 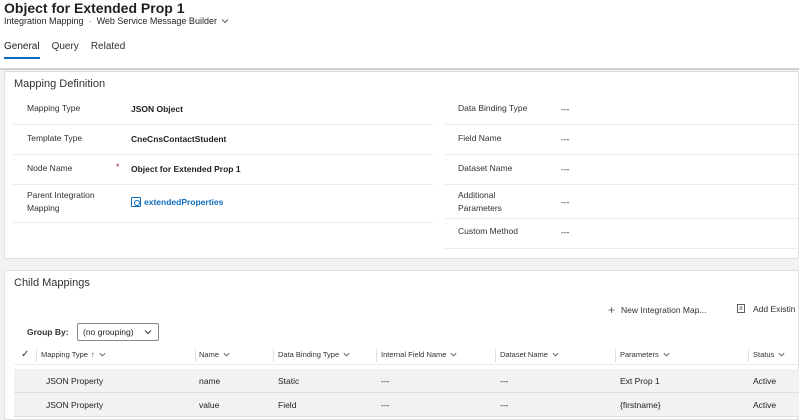 What do you see at coordinates (480, 138) in the screenshot?
I see `field-name-label: Field Name` at bounding box center [480, 138].